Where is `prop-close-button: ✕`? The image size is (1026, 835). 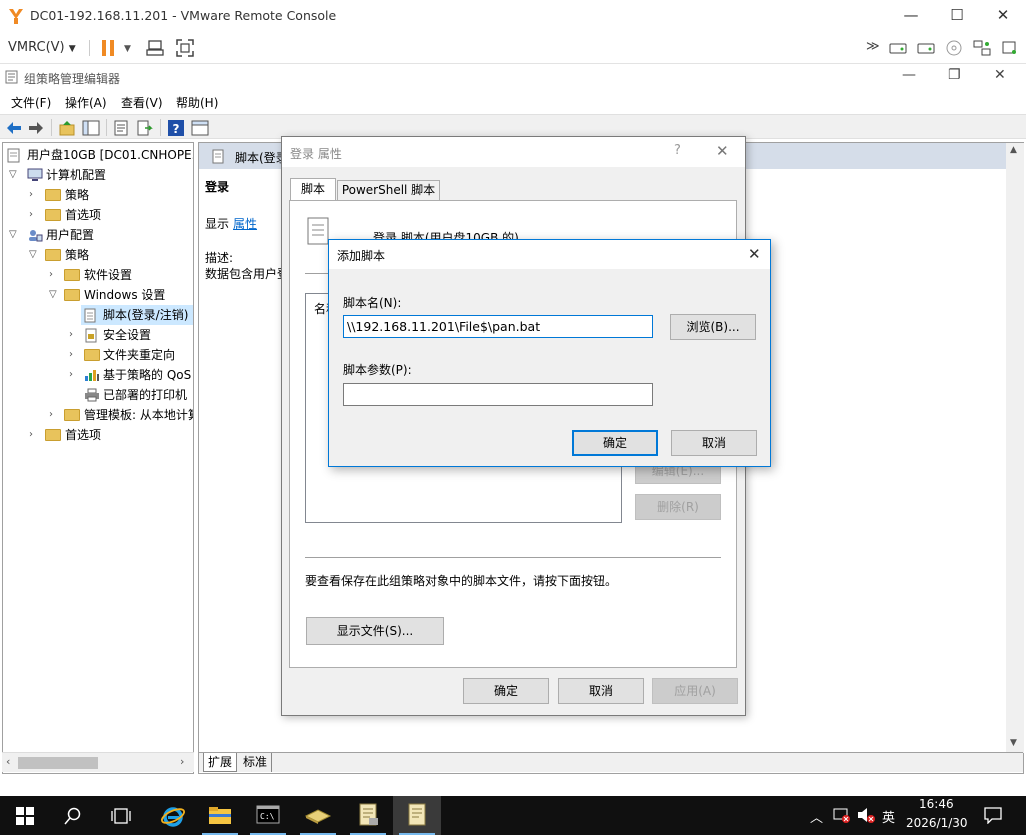
prop-close-button: ✕ is located at coordinates (722, 151).